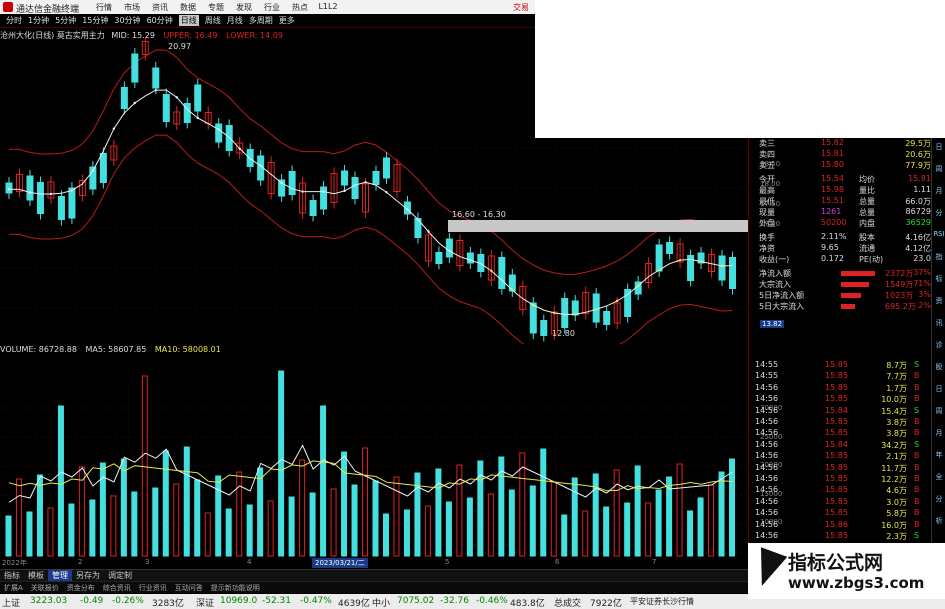 This screenshot has width=945, height=609. I want to click on period-item-active: 日线, so click(188, 20).